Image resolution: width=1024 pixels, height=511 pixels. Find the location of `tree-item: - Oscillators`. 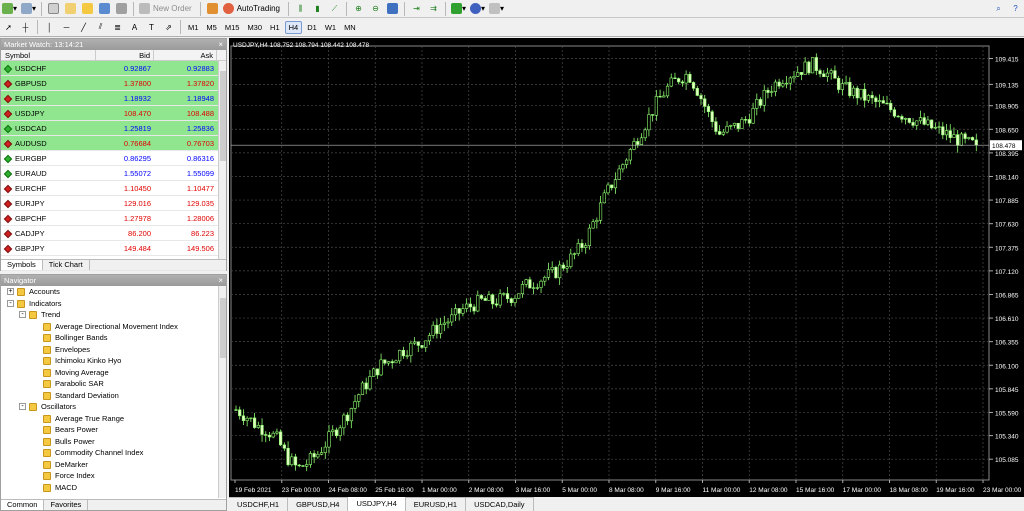

tree-item: - Oscillators is located at coordinates (110, 407).